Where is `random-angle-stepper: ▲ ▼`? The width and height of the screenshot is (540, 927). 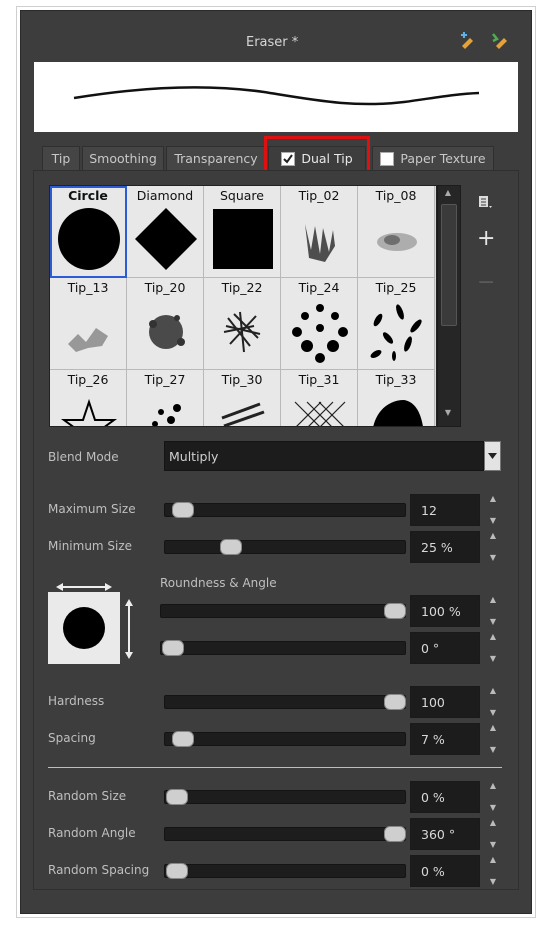
random-angle-stepper: ▲ ▼ is located at coordinates (493, 834).